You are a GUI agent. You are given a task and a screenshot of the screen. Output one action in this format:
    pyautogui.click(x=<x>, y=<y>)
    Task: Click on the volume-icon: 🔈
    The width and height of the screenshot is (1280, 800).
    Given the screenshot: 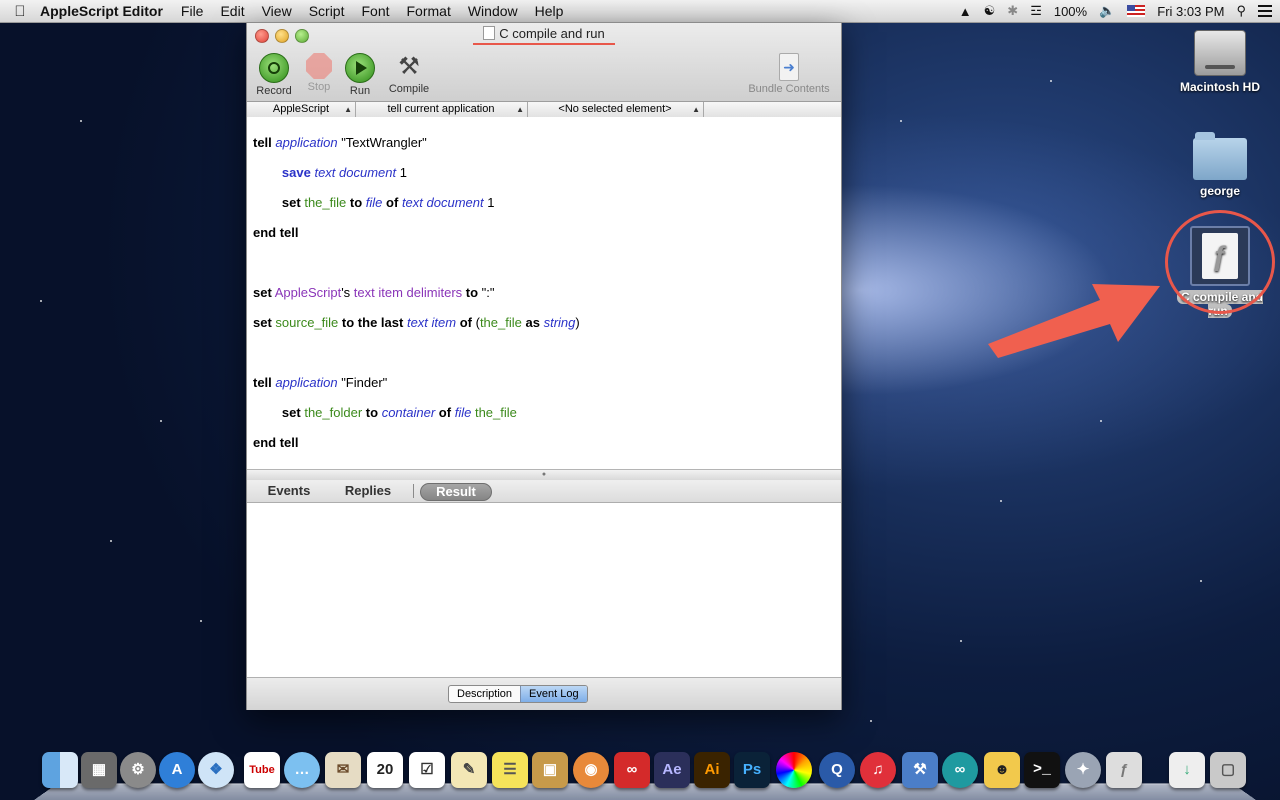 What is the action you would take?
    pyautogui.click(x=1107, y=11)
    